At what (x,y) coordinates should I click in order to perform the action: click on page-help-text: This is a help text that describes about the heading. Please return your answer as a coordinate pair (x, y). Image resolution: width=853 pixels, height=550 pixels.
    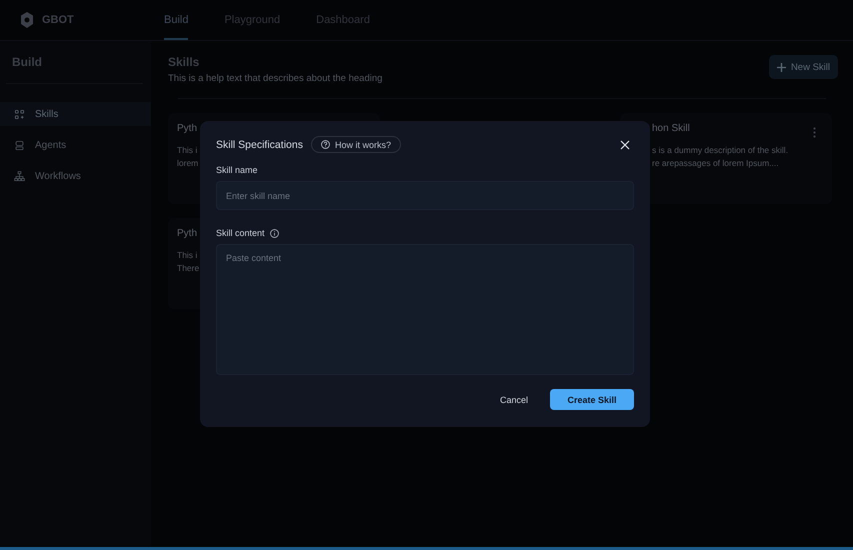
    Looking at the image, I should click on (275, 78).